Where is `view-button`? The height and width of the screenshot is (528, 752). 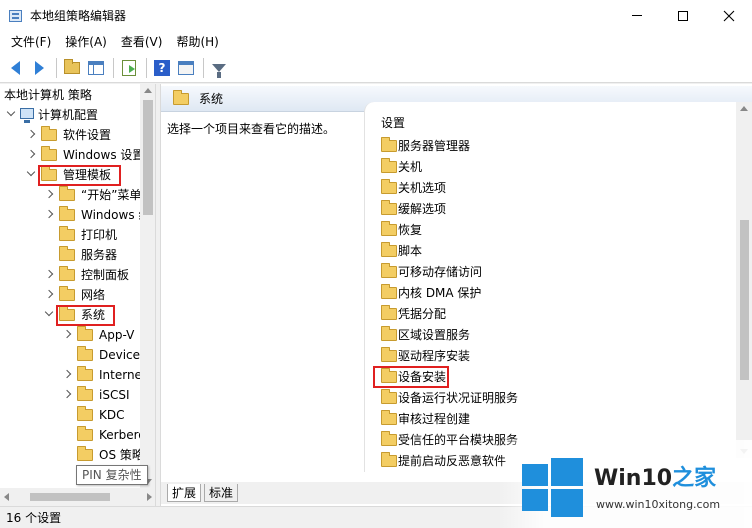
view-button is located at coordinates (186, 68).